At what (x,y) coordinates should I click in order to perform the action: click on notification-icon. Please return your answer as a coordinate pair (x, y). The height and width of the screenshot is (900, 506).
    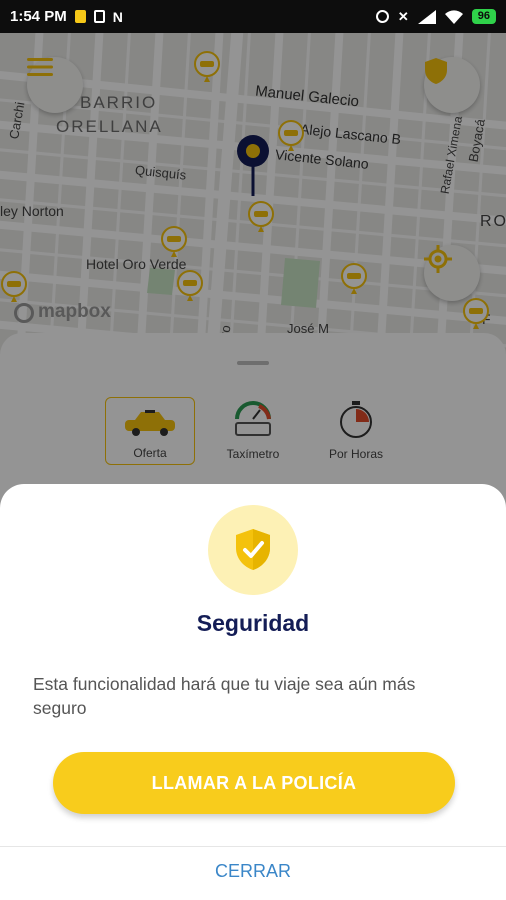
    Looking at the image, I should click on (80, 16).